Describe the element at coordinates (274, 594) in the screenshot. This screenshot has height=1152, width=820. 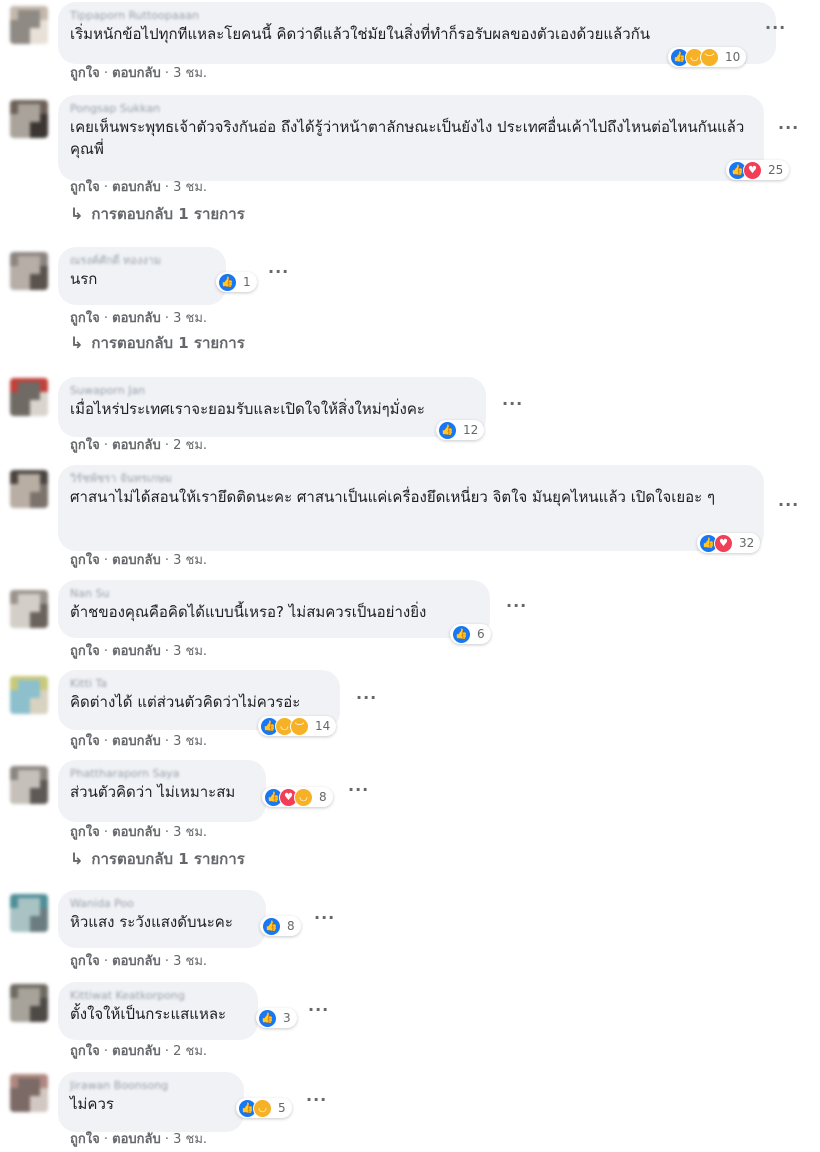
I see `comment-author-name: Nan Su` at that location.